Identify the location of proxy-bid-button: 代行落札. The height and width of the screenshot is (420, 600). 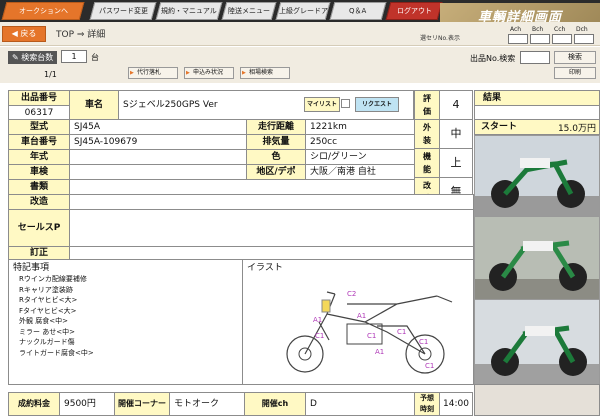
(153, 73).